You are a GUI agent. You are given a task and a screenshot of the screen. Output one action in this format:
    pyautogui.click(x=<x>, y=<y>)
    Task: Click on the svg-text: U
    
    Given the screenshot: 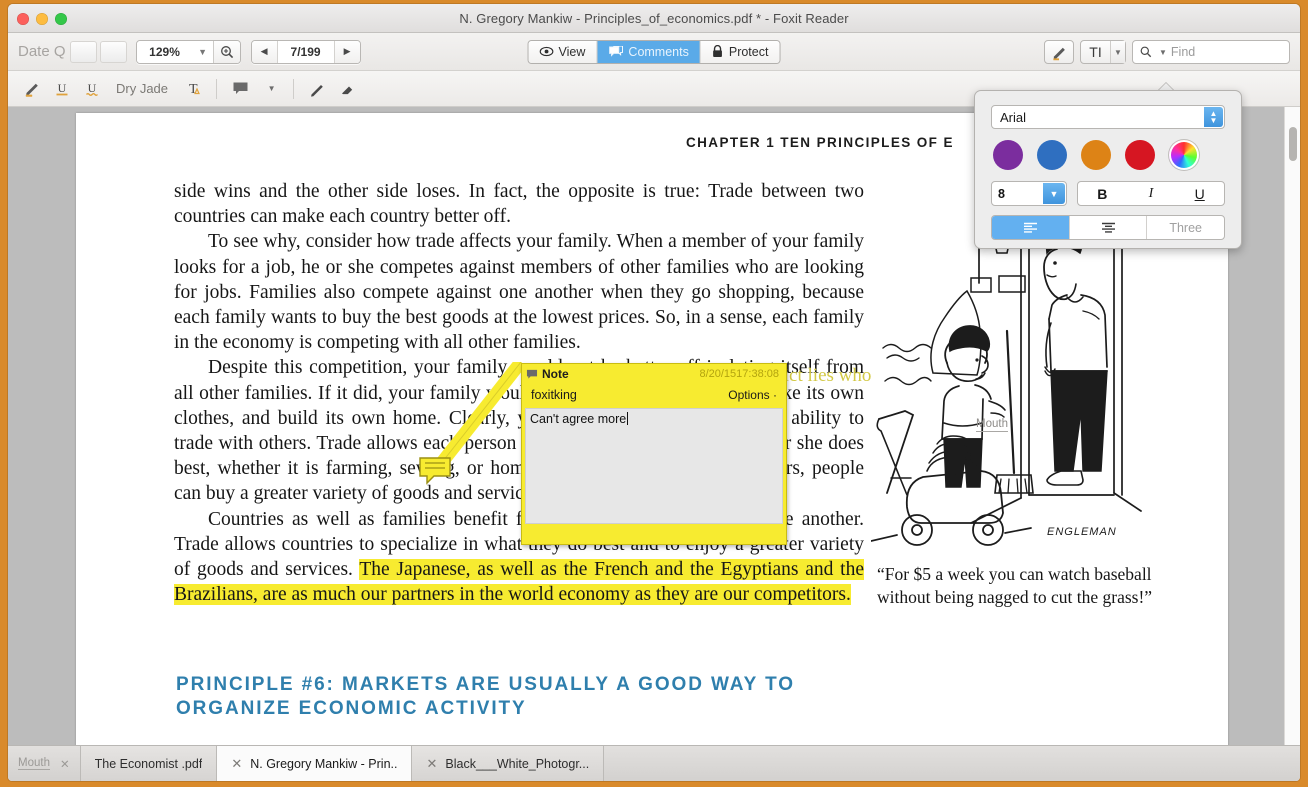 What is the action you would take?
    pyautogui.click(x=92, y=88)
    